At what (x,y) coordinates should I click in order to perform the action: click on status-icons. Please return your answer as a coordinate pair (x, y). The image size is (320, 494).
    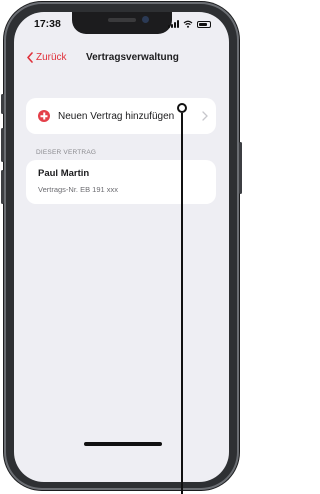
    Looking at the image, I should click on (189, 24).